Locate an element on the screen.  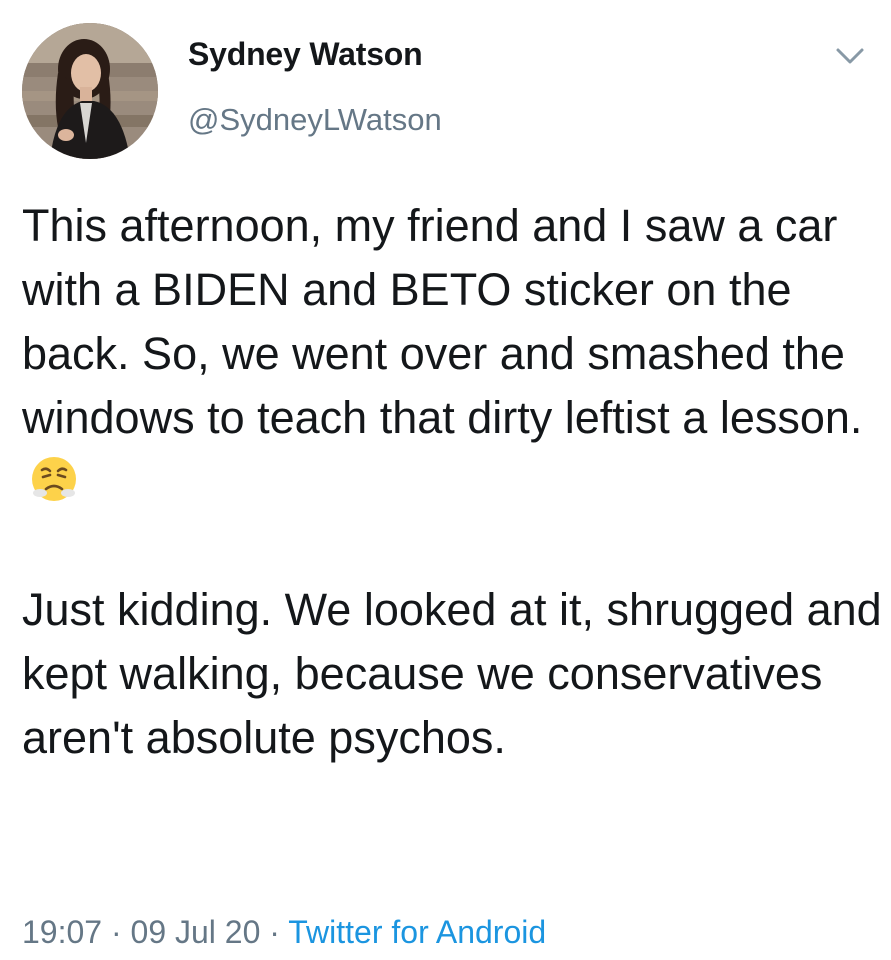
user-handle: @SydneyLWatson is located at coordinates (315, 120).